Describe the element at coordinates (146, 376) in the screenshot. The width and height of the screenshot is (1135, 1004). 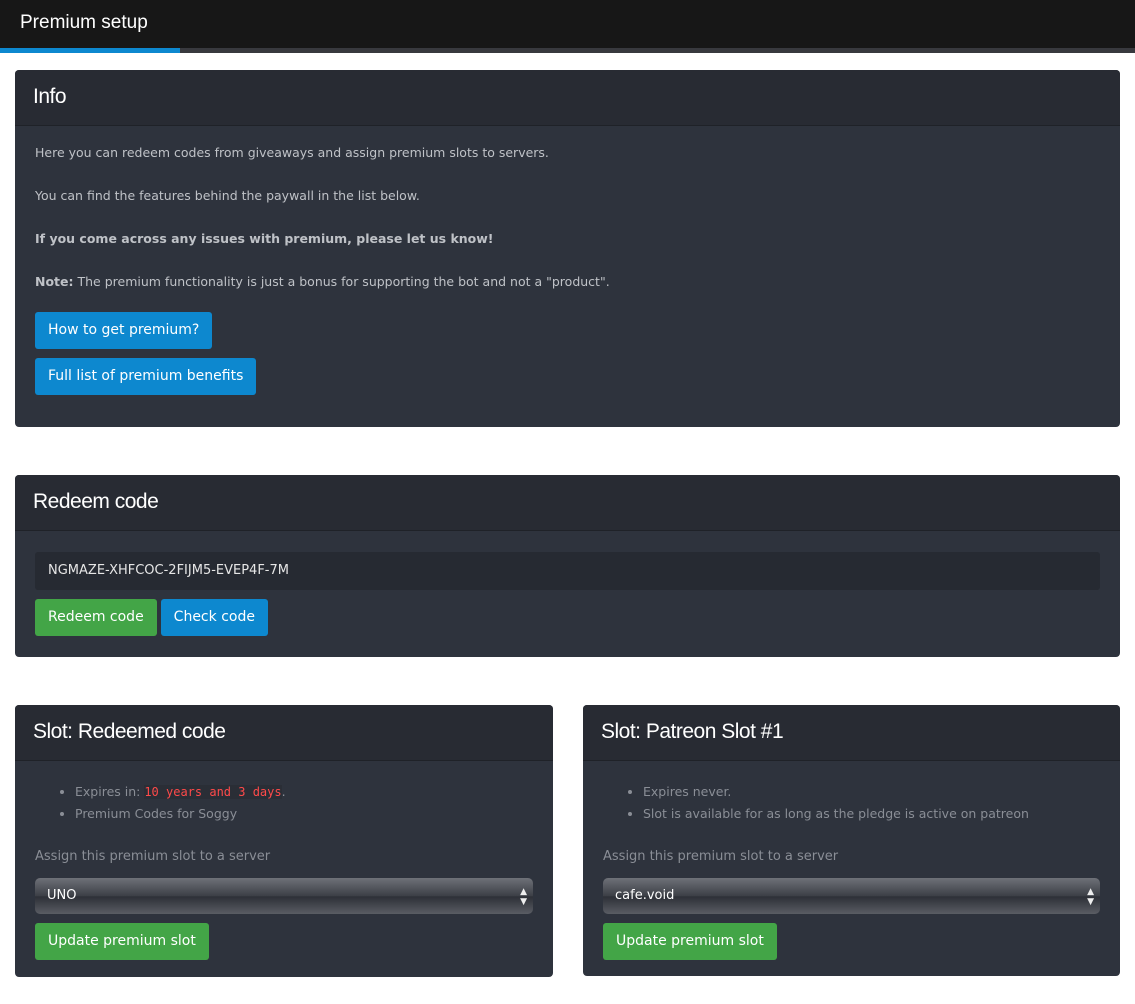
I see `premium-benefits-button: Full list of premium benefits` at that location.